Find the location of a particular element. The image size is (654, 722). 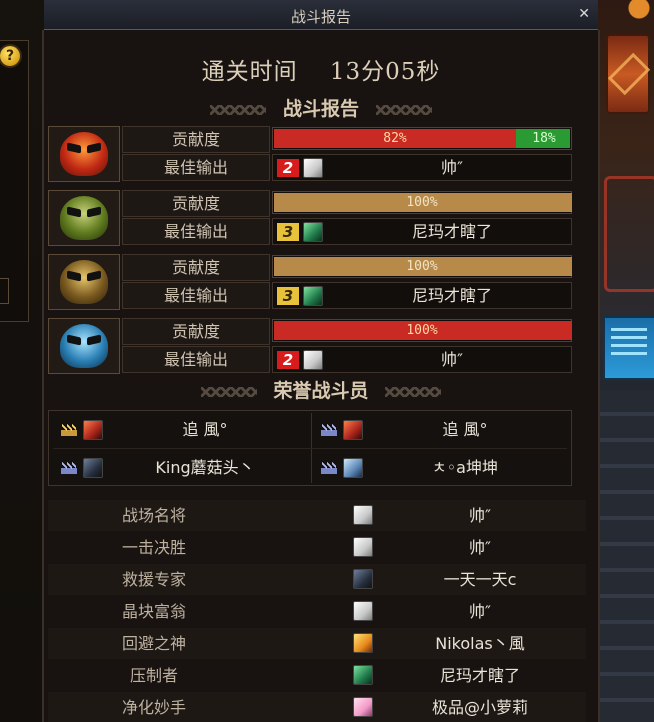

contribution-percent: 82% is located at coordinates (395, 138).